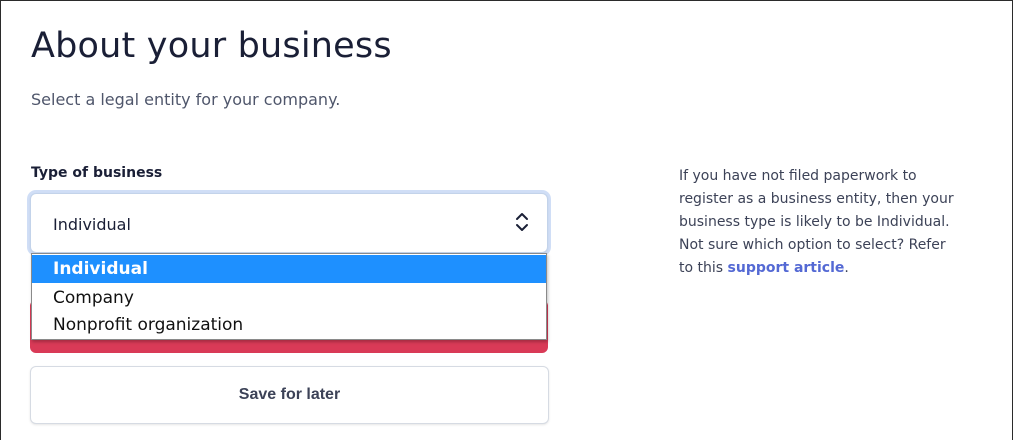 The height and width of the screenshot is (440, 1015). I want to click on support-article-link: support article, so click(786, 268).